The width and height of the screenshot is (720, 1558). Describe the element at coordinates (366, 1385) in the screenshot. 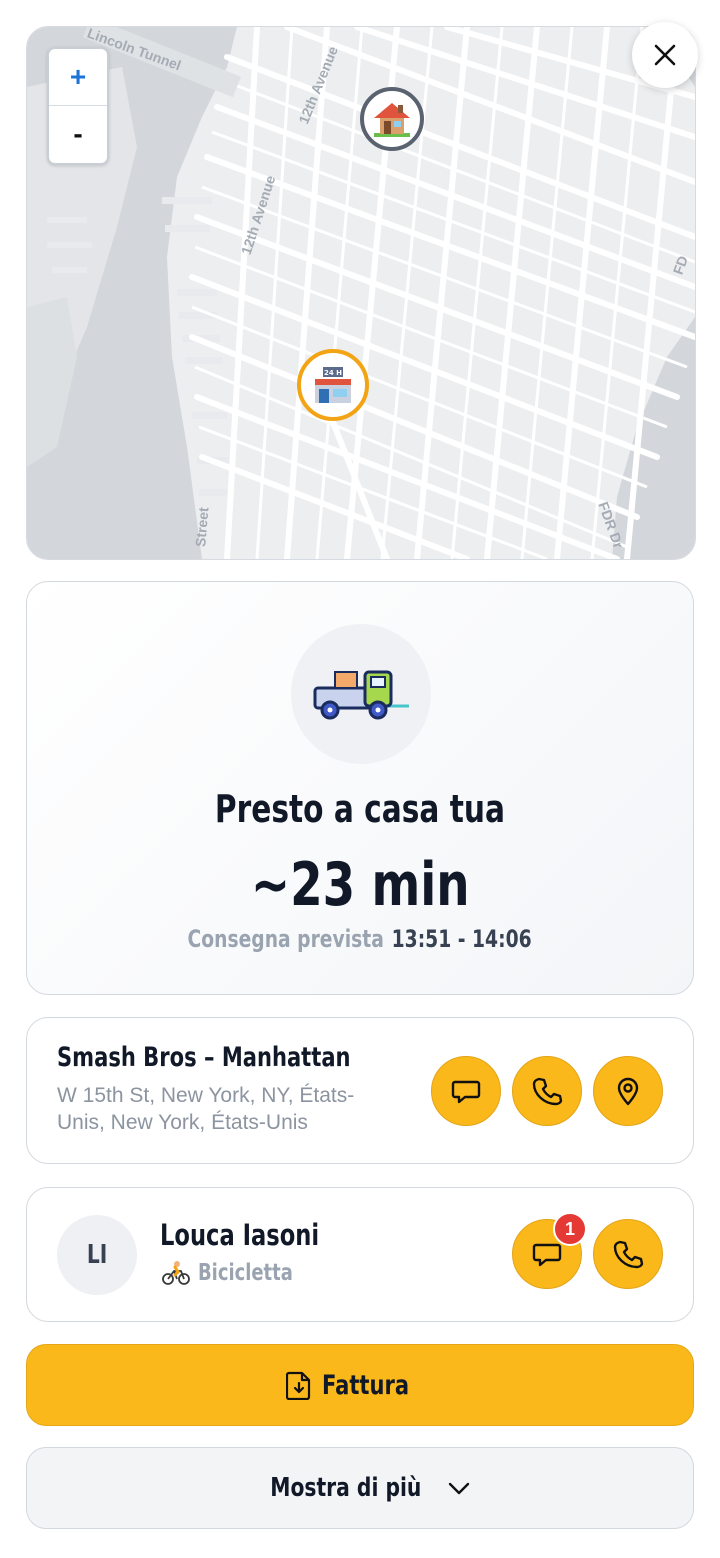

I see `invoice-label: Fattura` at that location.